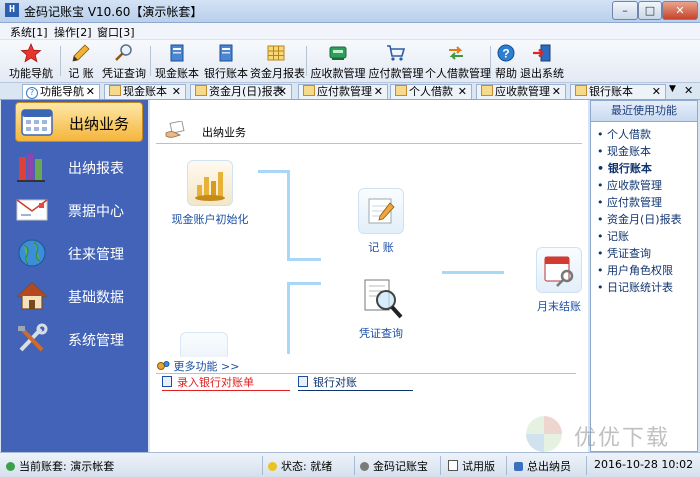  What do you see at coordinates (75, 210) in the screenshot?
I see `nav-bill-center: 票据中心` at bounding box center [75, 210].